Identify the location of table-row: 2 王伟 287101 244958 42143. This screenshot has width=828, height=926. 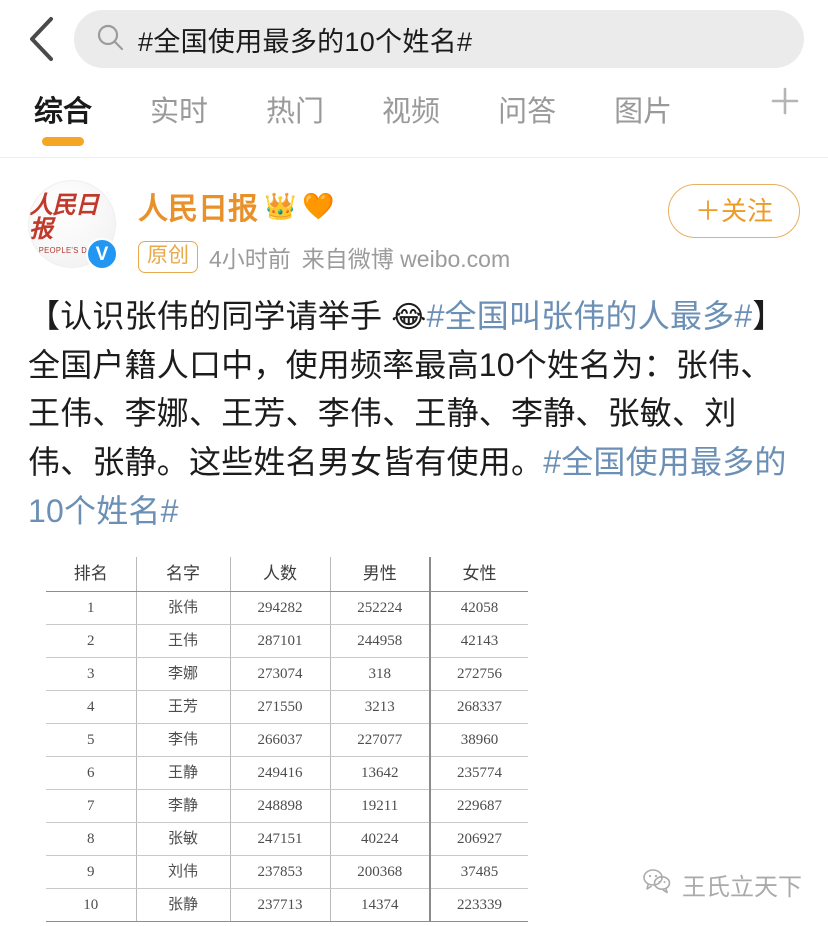
(287, 641).